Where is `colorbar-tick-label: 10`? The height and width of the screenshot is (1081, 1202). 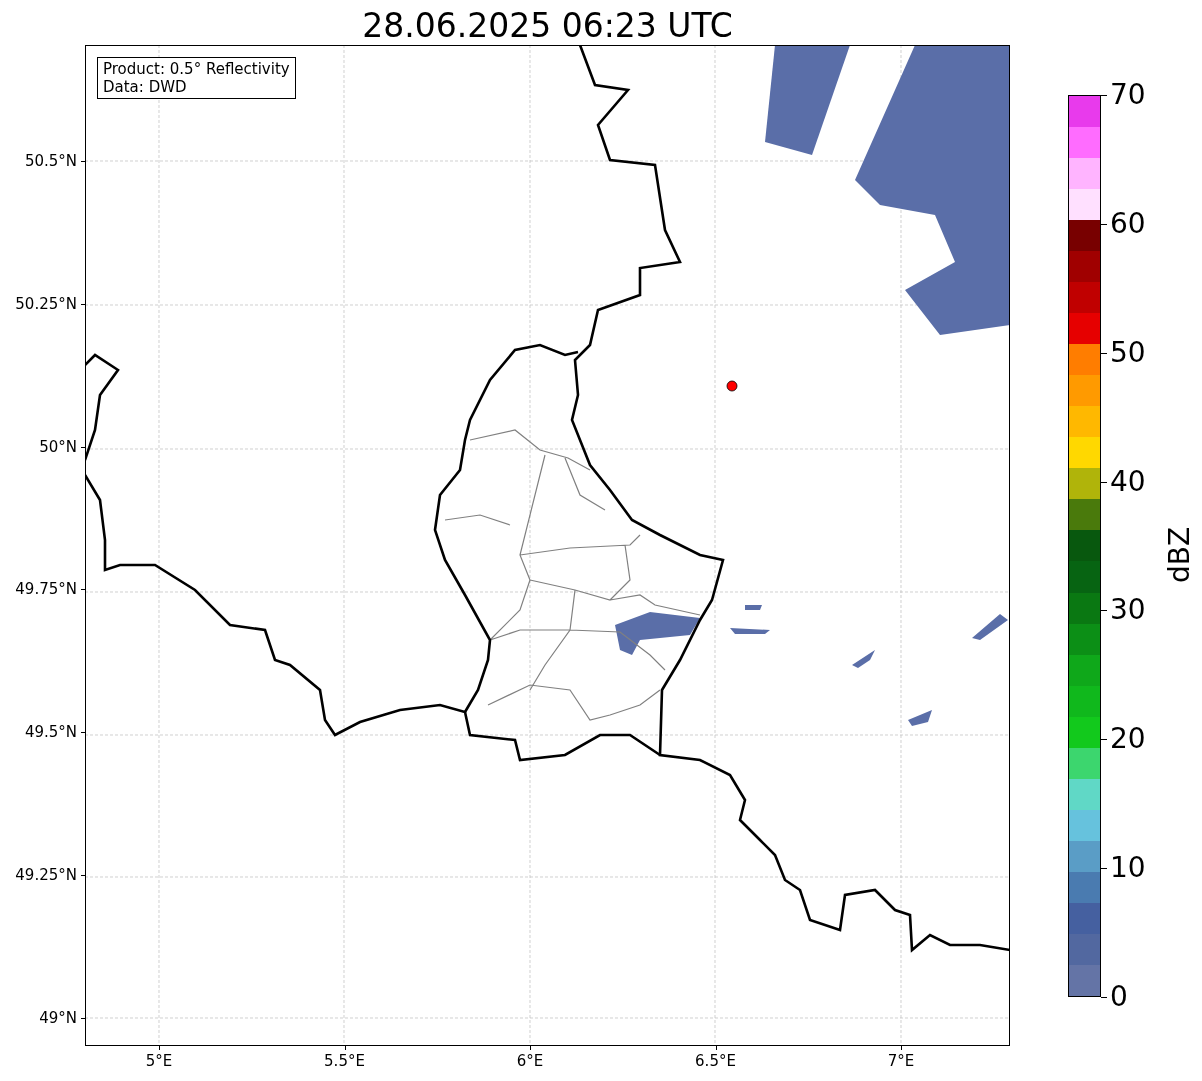 colorbar-tick-label: 10 is located at coordinates (1128, 868).